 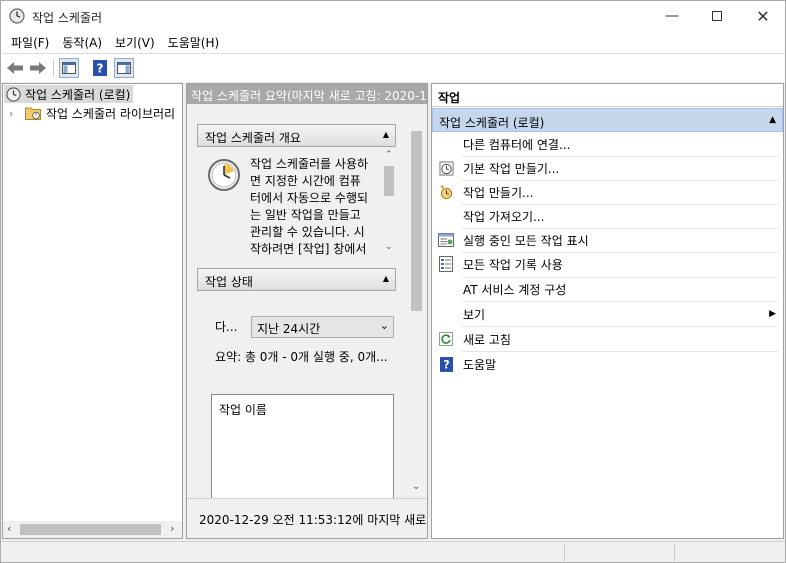 I want to click on back-arrow-icon, so click(x=15, y=68).